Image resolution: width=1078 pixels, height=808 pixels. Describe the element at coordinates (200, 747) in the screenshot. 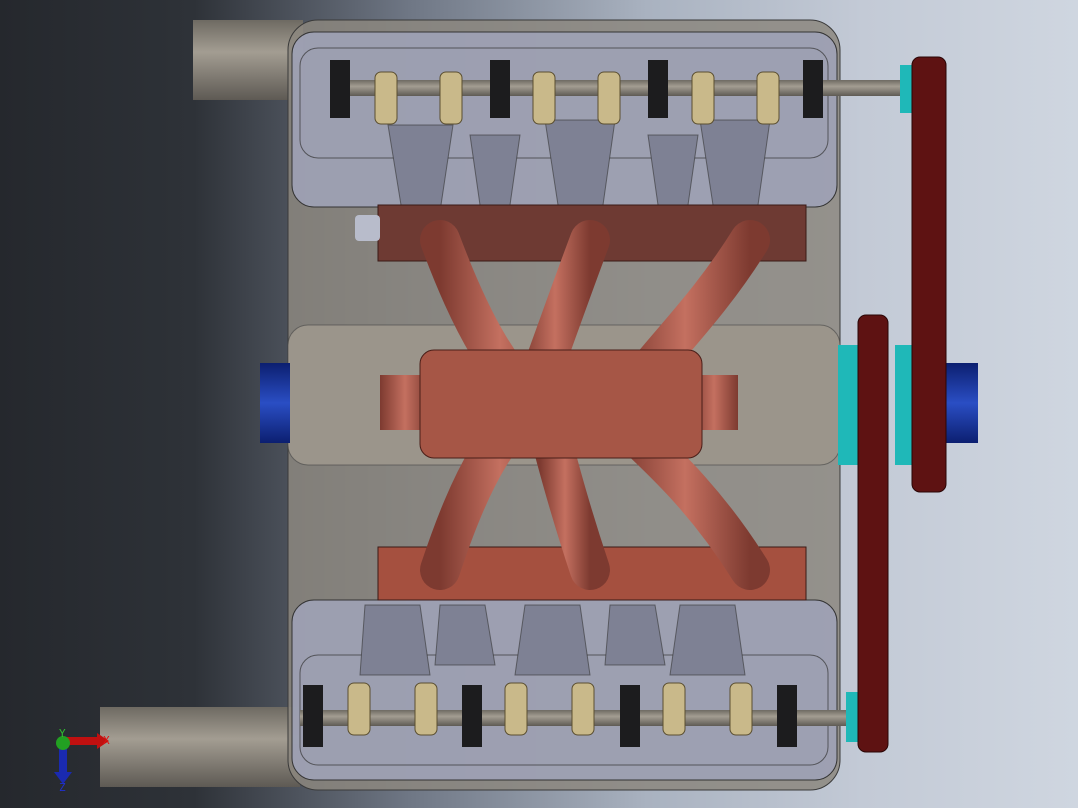

I see `exhaust-pipe-bottom` at that location.